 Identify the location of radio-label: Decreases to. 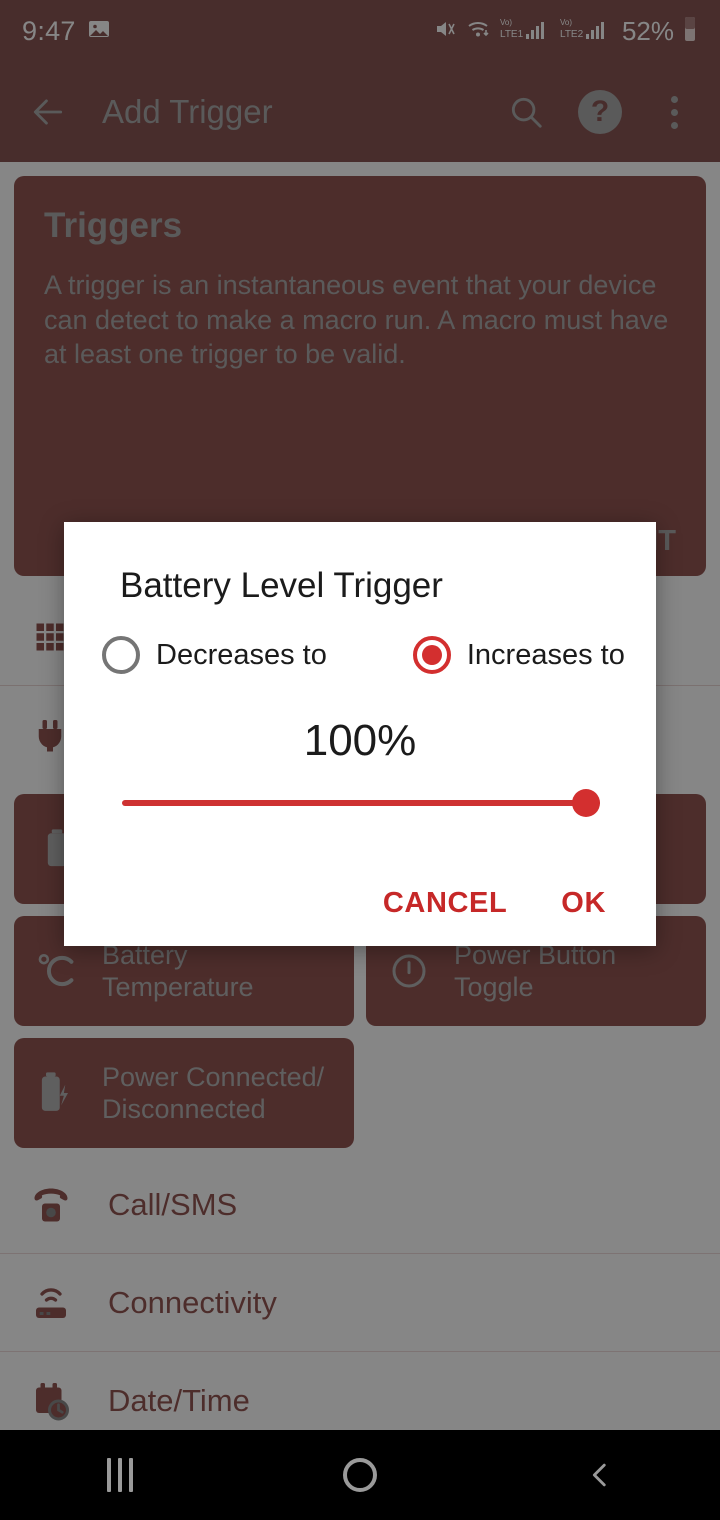
(241, 654).